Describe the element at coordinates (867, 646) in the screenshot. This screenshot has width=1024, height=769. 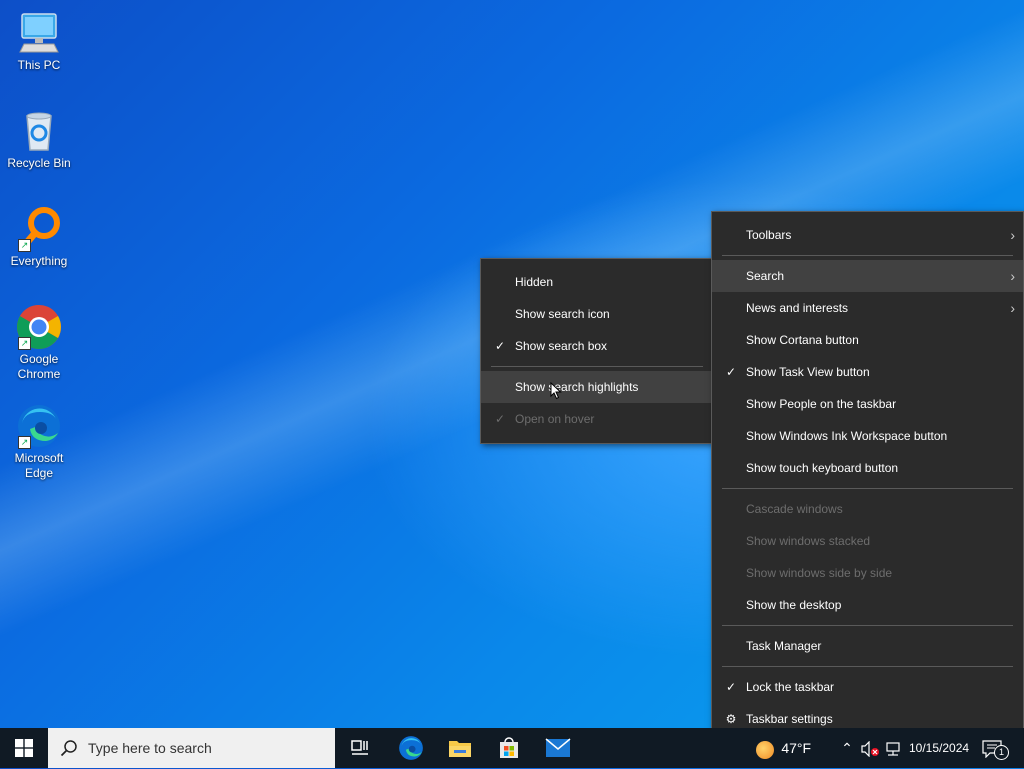
I see `menu-item-task-manager: Task Manager` at that location.